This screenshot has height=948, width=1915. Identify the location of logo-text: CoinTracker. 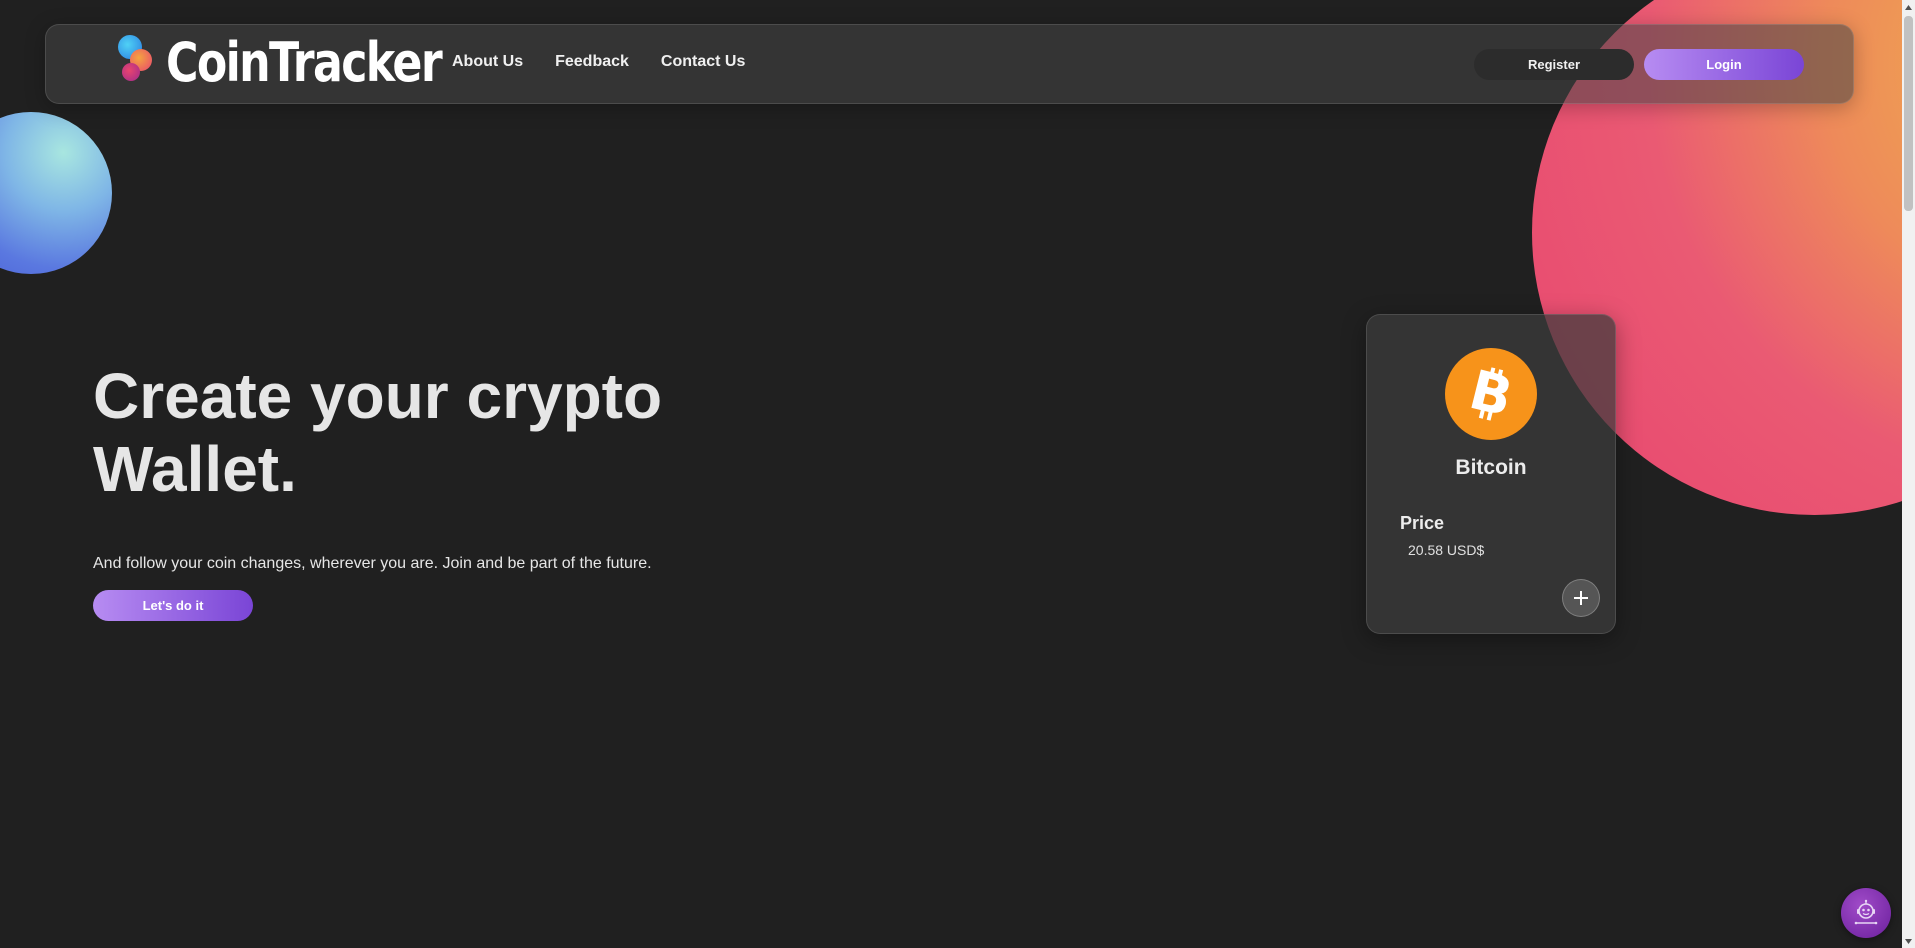
(304, 63).